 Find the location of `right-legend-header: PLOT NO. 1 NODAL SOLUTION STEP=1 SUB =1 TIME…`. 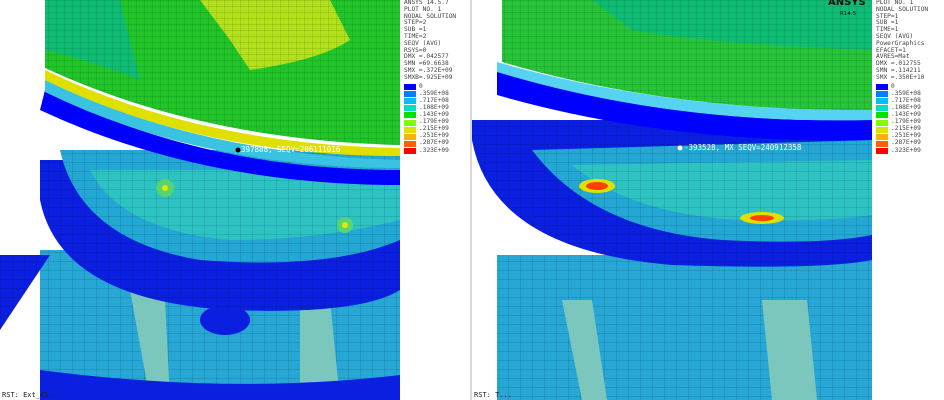

right-legend-header: PLOT NO. 1 NODAL SOLUTION STEP=1 SUB =1 TIME… is located at coordinates (902, 41).